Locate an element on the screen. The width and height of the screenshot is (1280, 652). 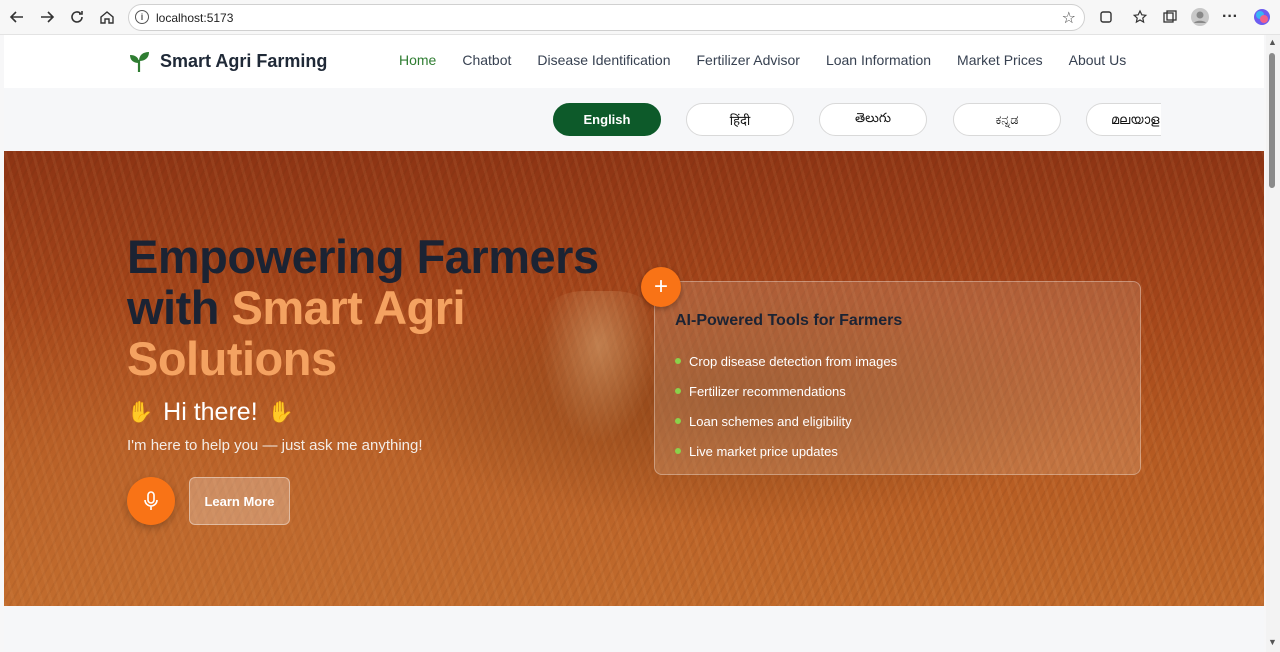
nav-disease-identification: Disease Identification is located at coordinates (603, 60).